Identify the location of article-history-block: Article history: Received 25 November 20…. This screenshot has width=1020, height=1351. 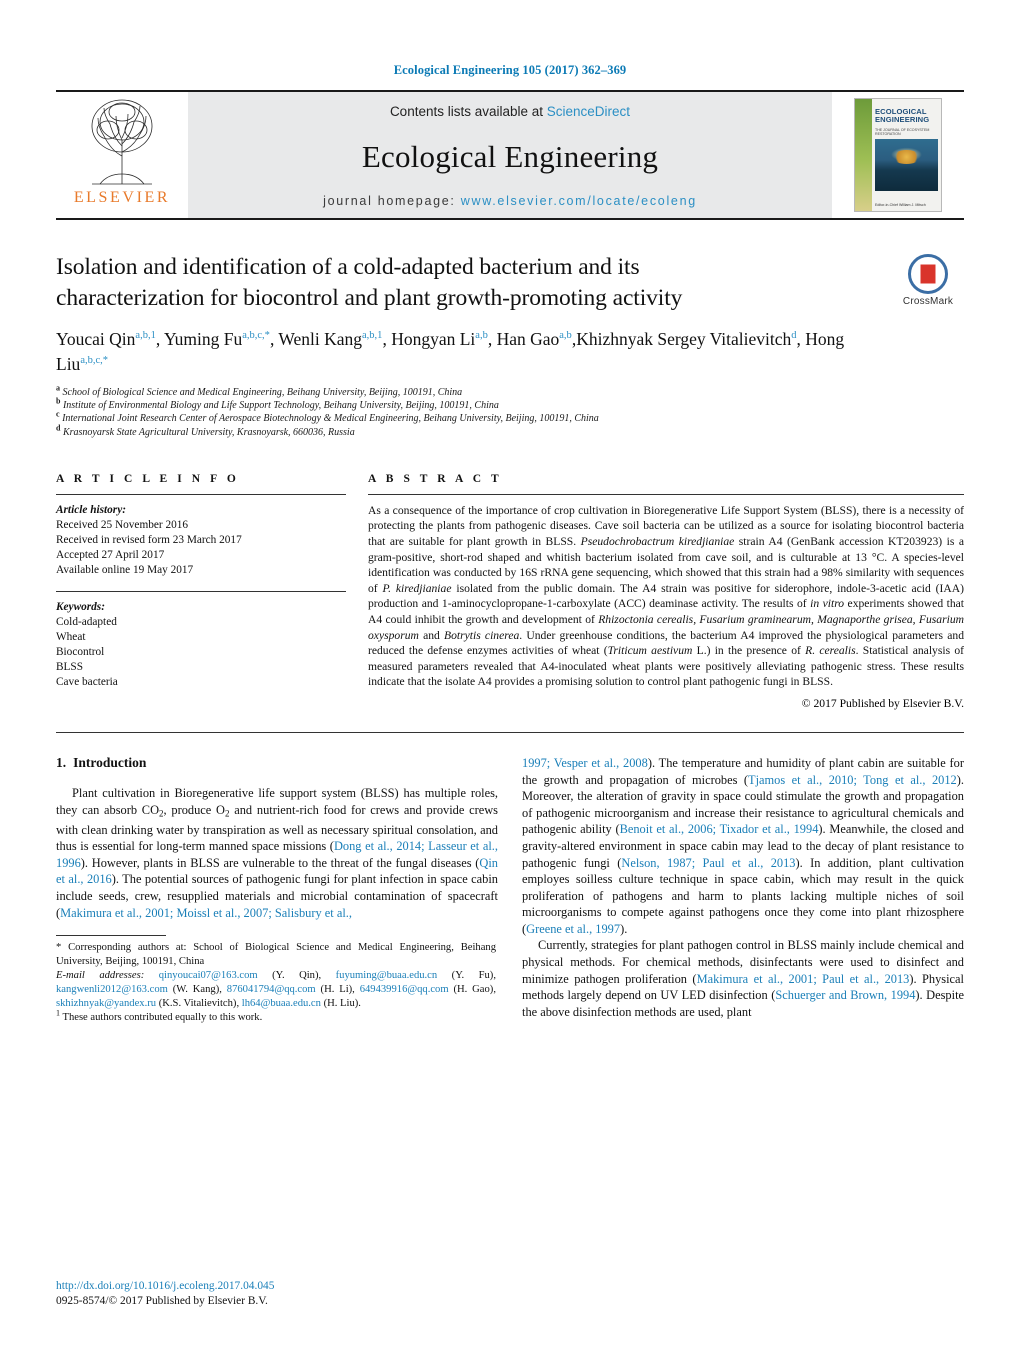
(201, 540).